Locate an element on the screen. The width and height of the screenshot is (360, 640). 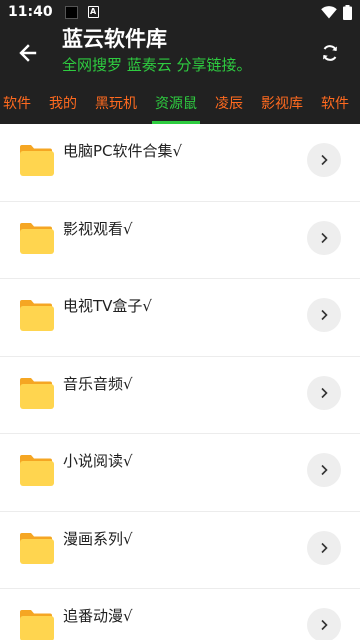
wifi-icon is located at coordinates (329, 11).